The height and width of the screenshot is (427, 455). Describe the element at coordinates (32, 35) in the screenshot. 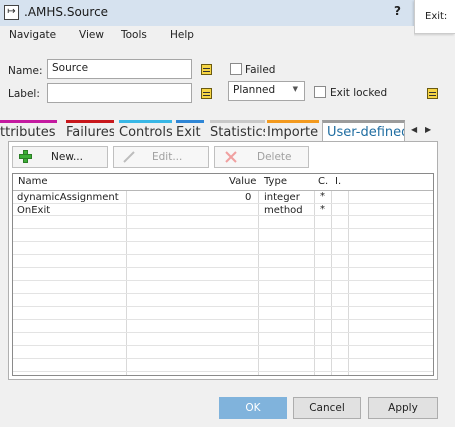

I see `menu-navigate: Navigate` at that location.